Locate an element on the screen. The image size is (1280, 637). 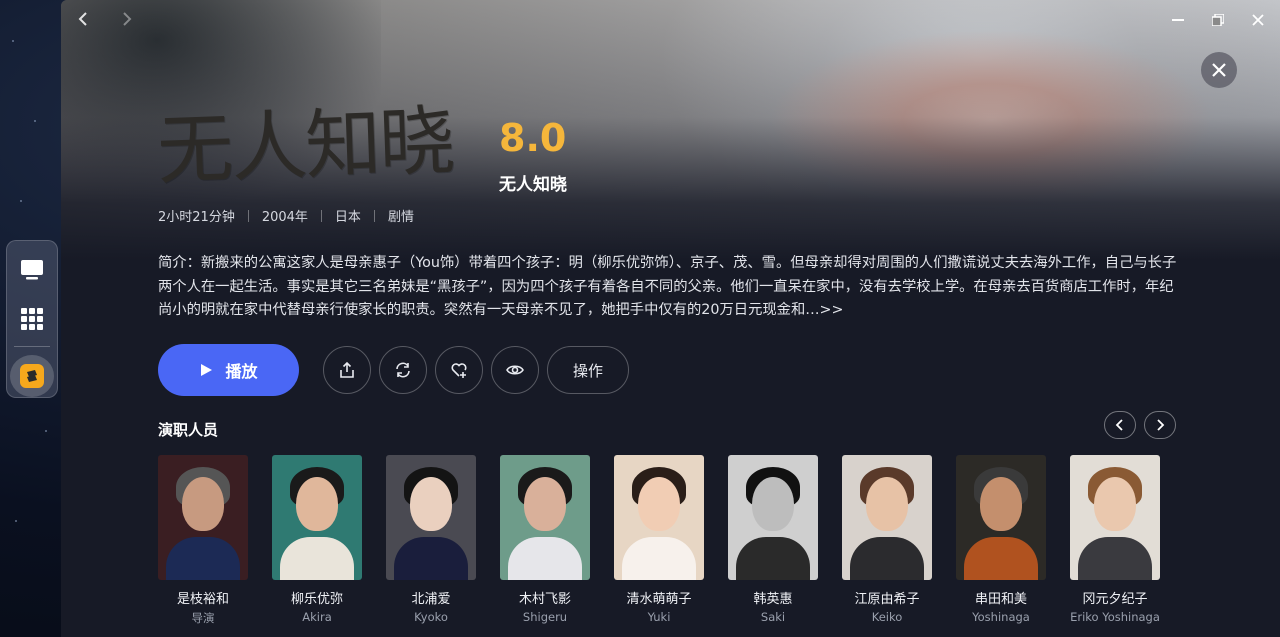
cast-card: 柳乐优弥 Akira is located at coordinates (317, 540).